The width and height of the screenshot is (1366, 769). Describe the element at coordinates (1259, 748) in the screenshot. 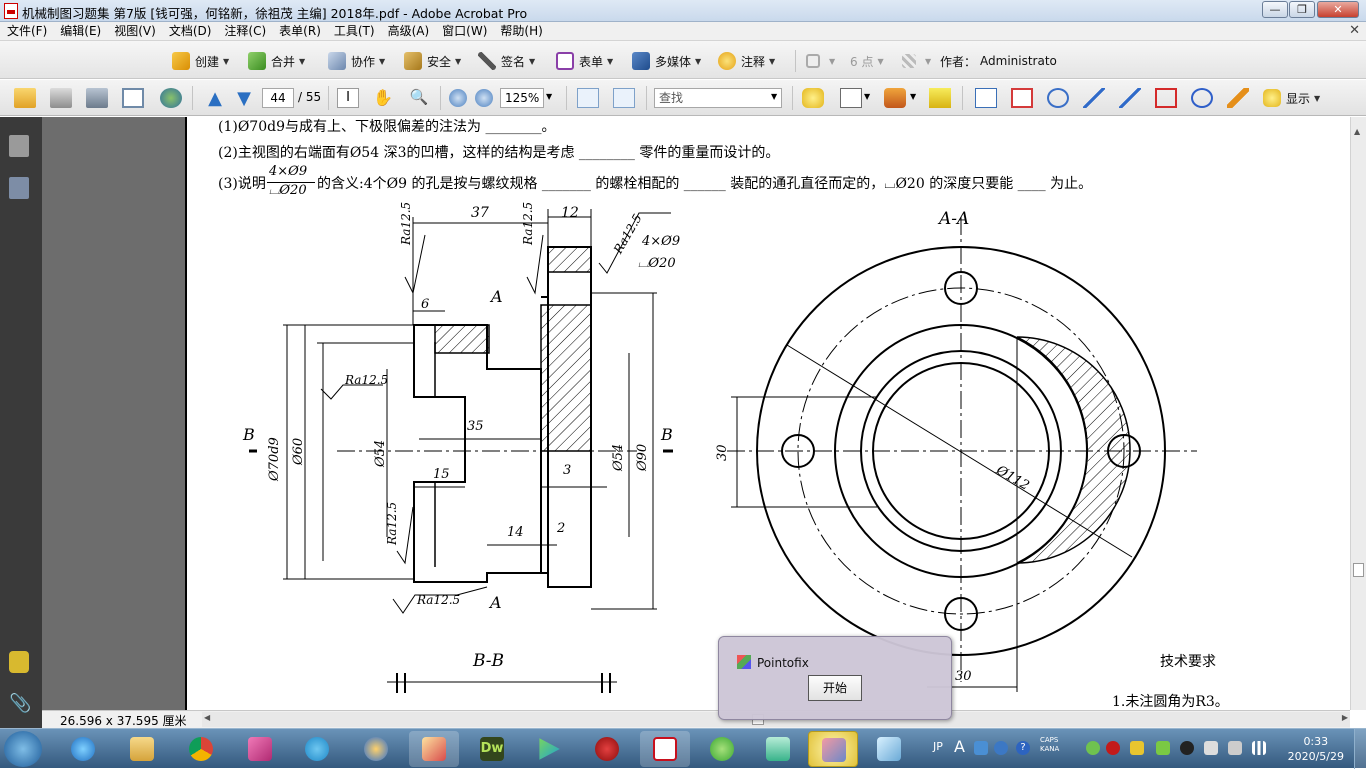

I see `signal-icon` at that location.